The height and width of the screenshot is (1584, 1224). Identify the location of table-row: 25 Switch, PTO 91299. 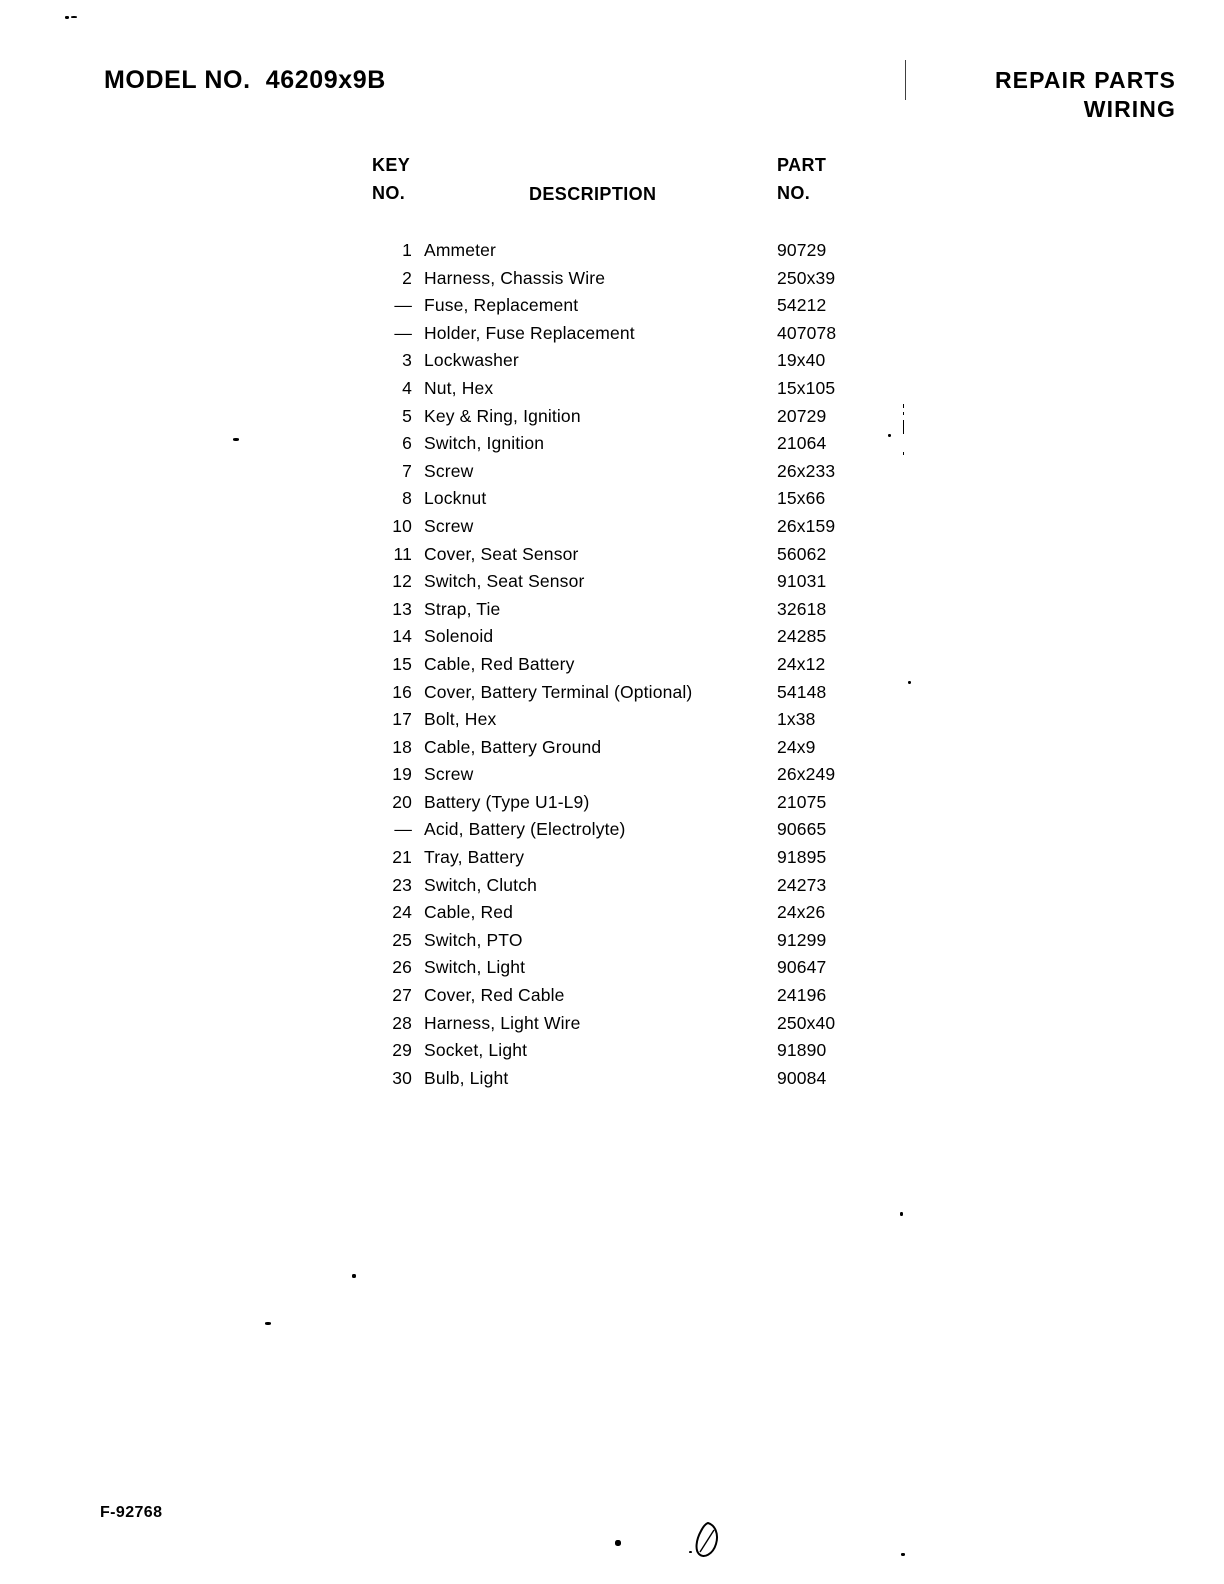
(622, 944).